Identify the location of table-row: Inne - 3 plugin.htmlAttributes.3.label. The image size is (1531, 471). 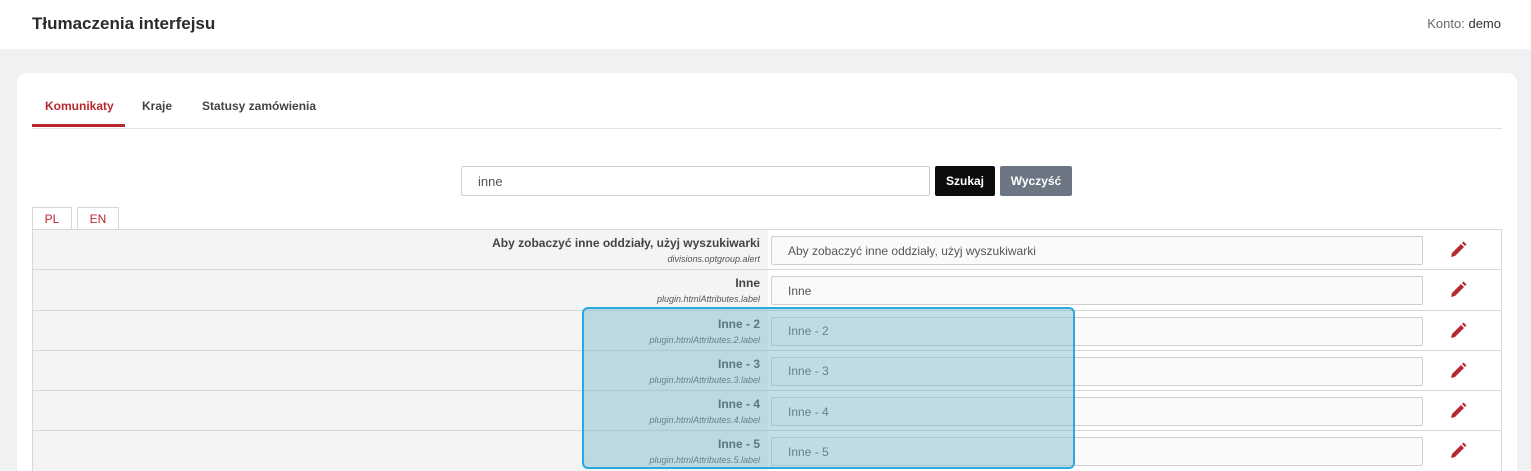
(767, 371).